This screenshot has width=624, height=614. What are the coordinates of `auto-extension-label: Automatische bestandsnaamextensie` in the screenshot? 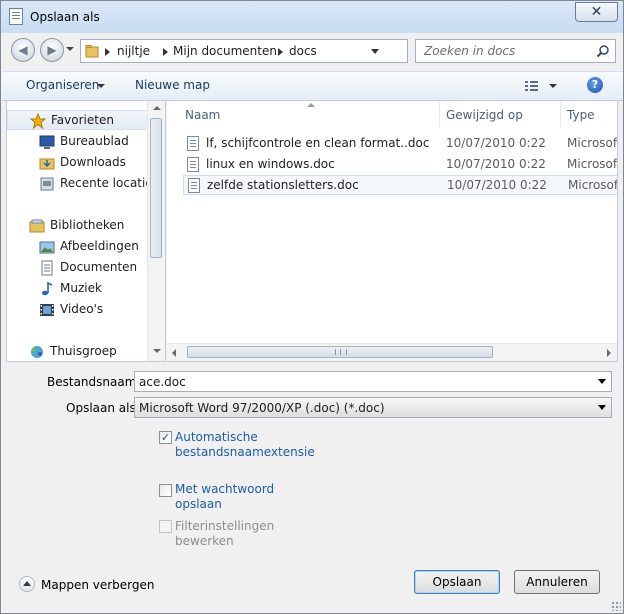 It's located at (245, 445).